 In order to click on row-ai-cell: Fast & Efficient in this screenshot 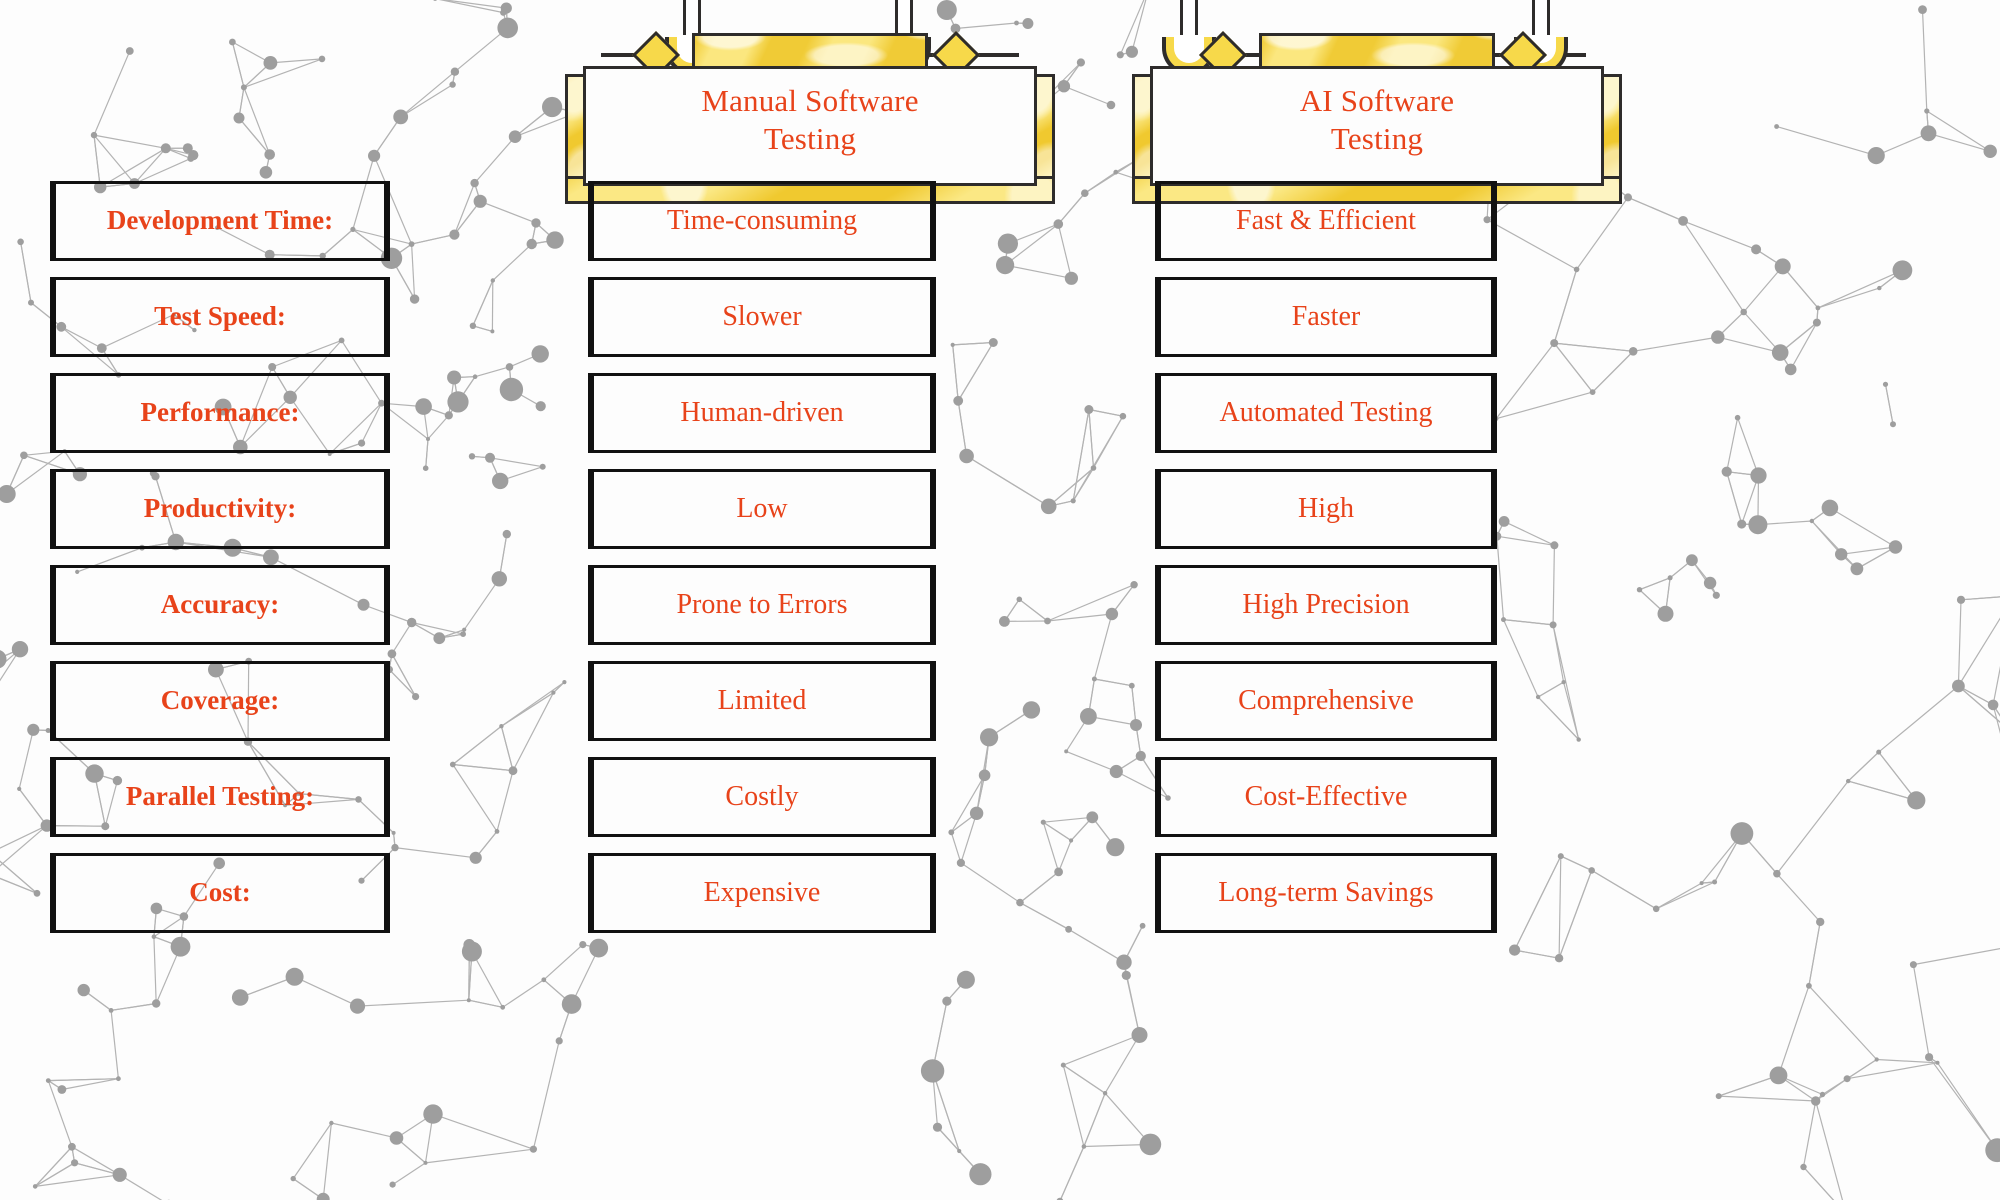, I will do `click(1326, 221)`.